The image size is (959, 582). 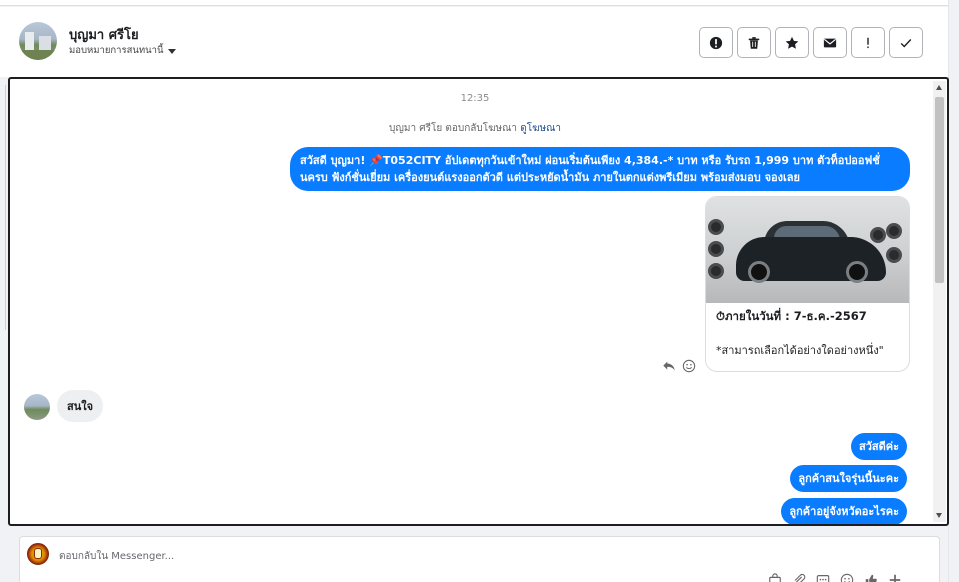 I want to click on star-button, so click(x=792, y=42).